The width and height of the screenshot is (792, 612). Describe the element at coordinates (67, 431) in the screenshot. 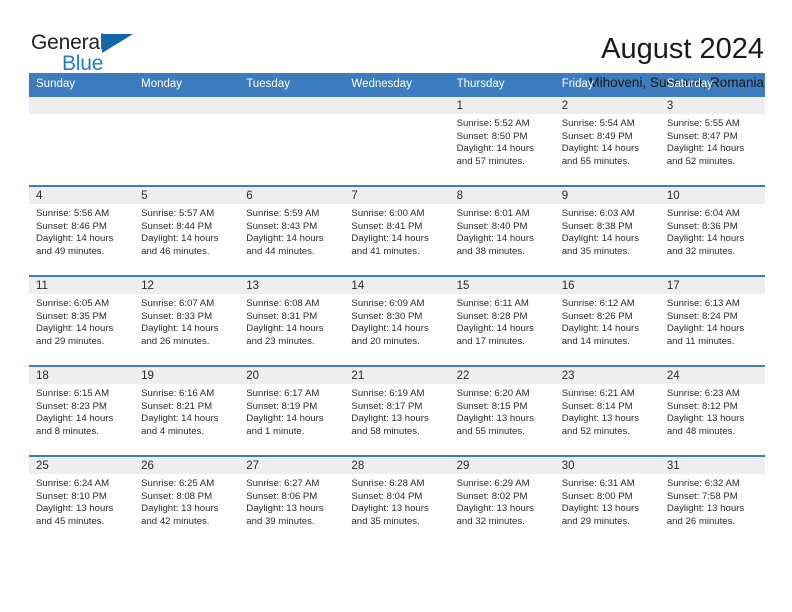

I see `daylight-text-line2: and 8 minutes.` at that location.